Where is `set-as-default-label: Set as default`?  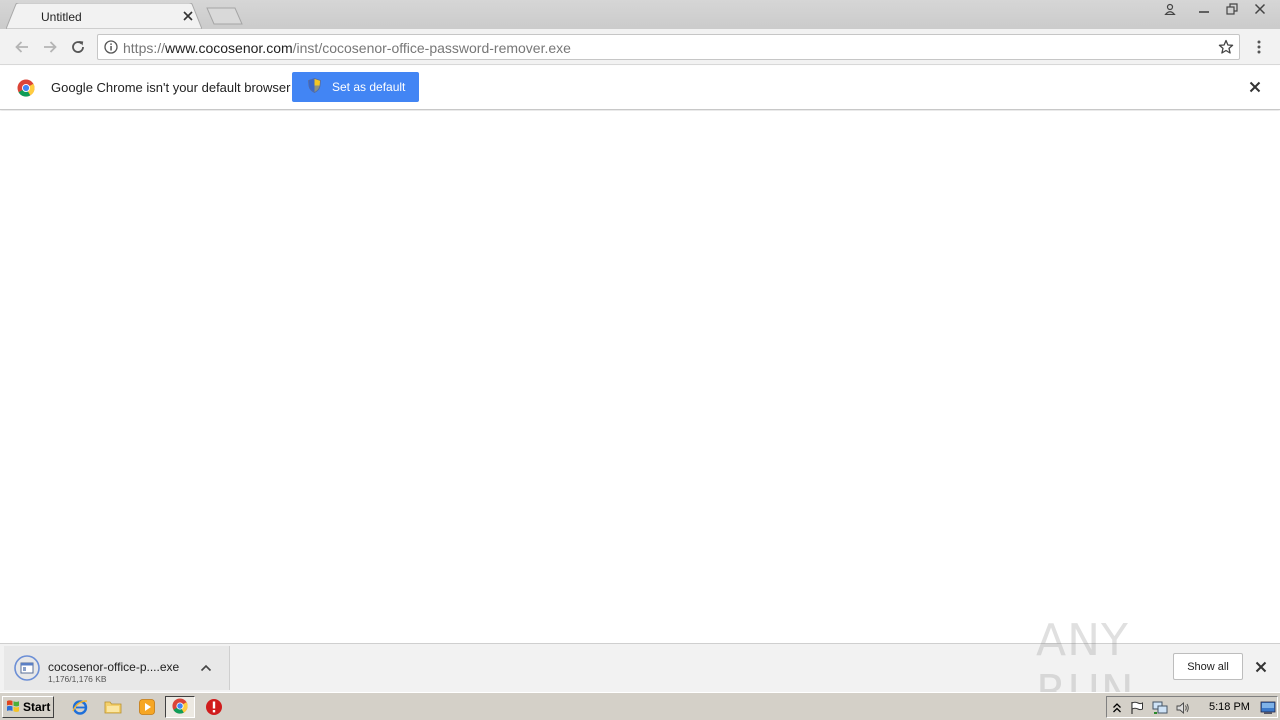
set-as-default-label: Set as default is located at coordinates (369, 87).